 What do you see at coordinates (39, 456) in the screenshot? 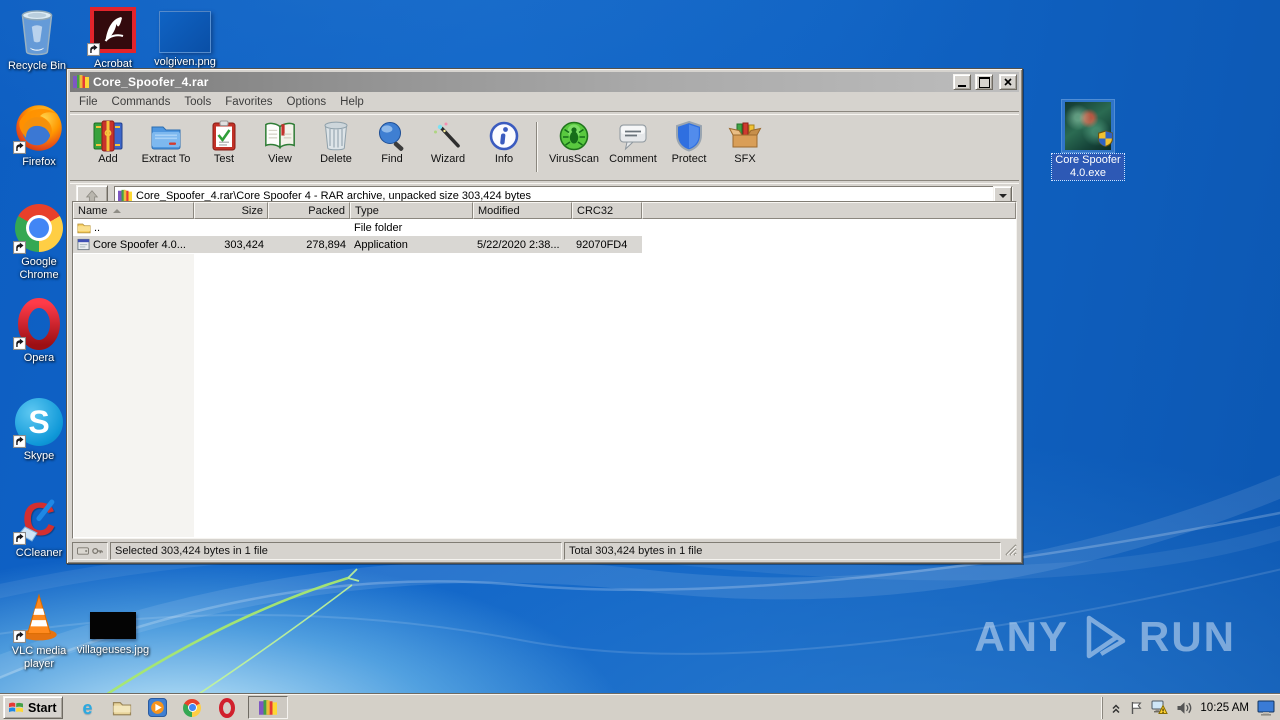
I see `desktop-icon-label: Skype` at bounding box center [39, 456].